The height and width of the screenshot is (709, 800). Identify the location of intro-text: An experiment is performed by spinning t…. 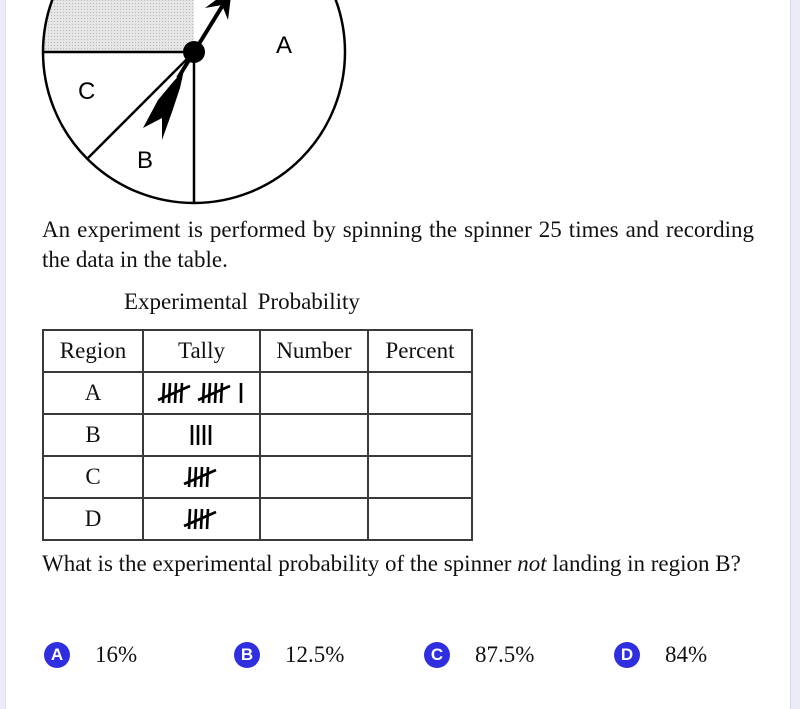
(398, 244).